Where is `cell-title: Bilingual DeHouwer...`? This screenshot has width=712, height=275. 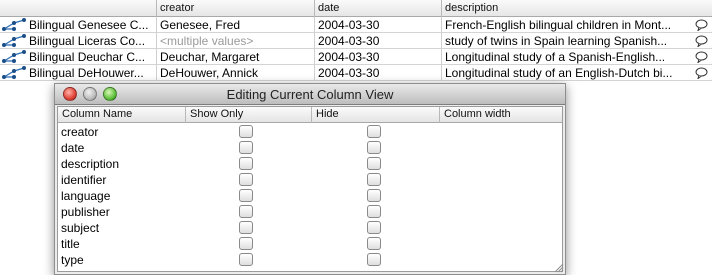
cell-title: Bilingual DeHouwer... is located at coordinates (91, 73).